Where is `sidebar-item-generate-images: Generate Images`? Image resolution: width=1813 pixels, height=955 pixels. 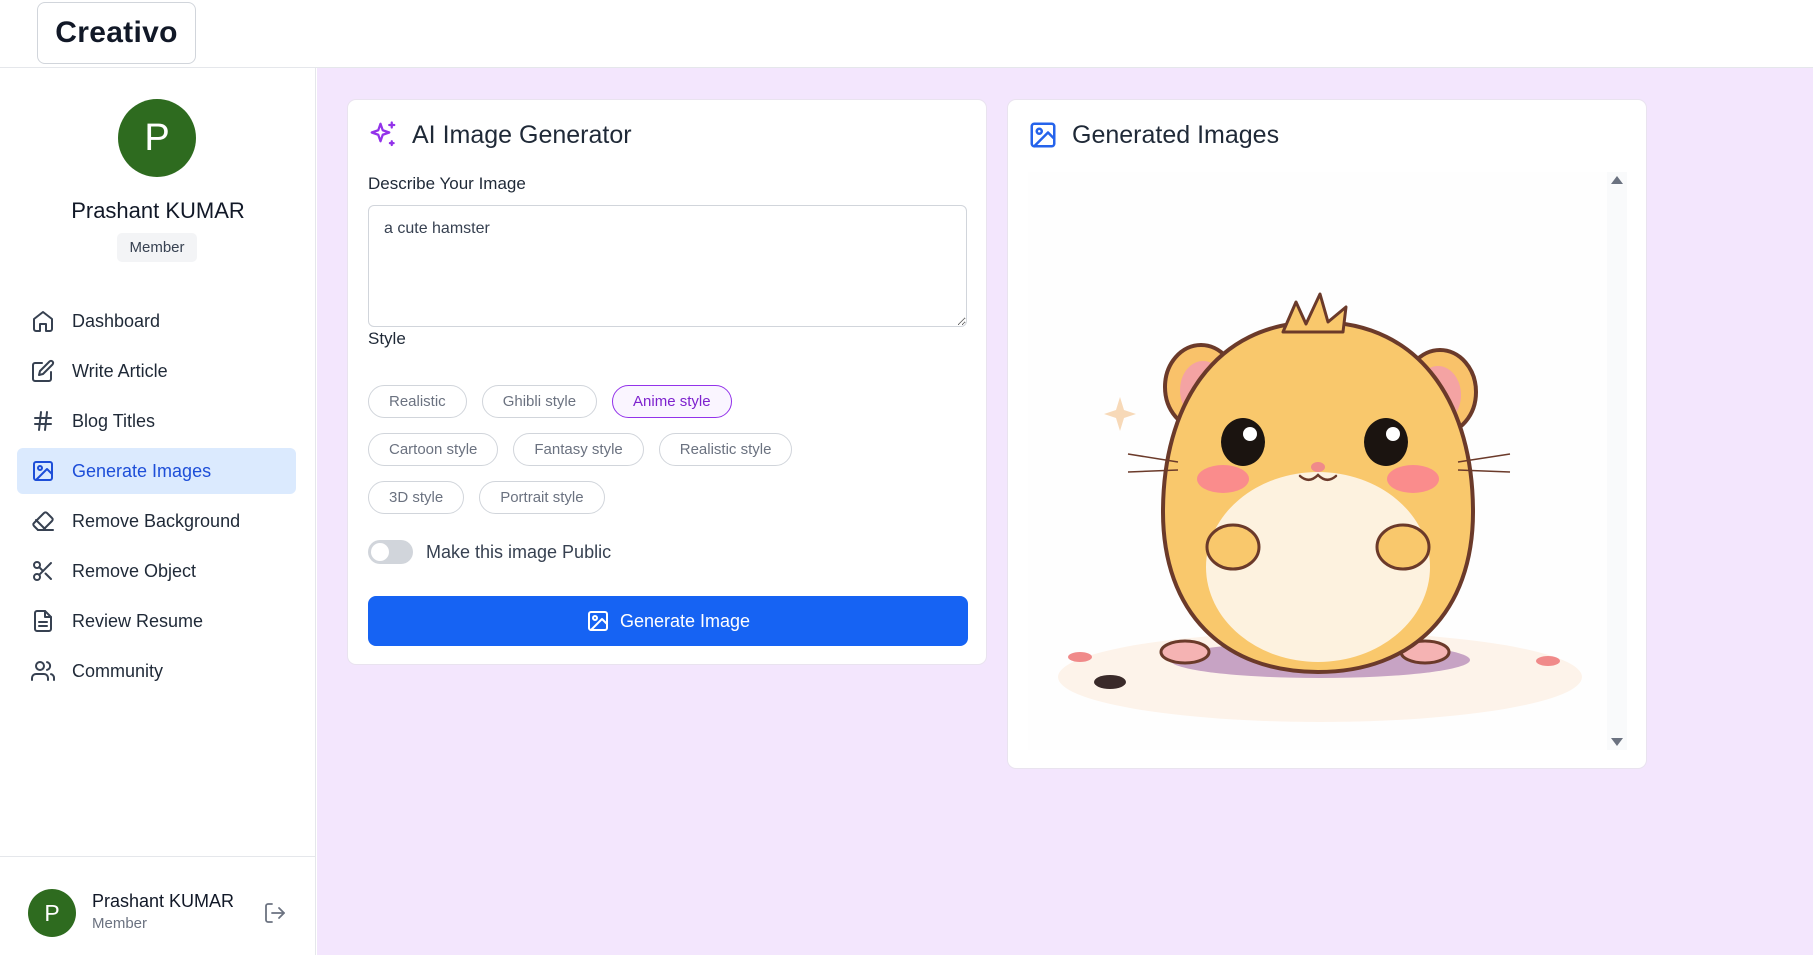 sidebar-item-generate-images: Generate Images is located at coordinates (156, 471).